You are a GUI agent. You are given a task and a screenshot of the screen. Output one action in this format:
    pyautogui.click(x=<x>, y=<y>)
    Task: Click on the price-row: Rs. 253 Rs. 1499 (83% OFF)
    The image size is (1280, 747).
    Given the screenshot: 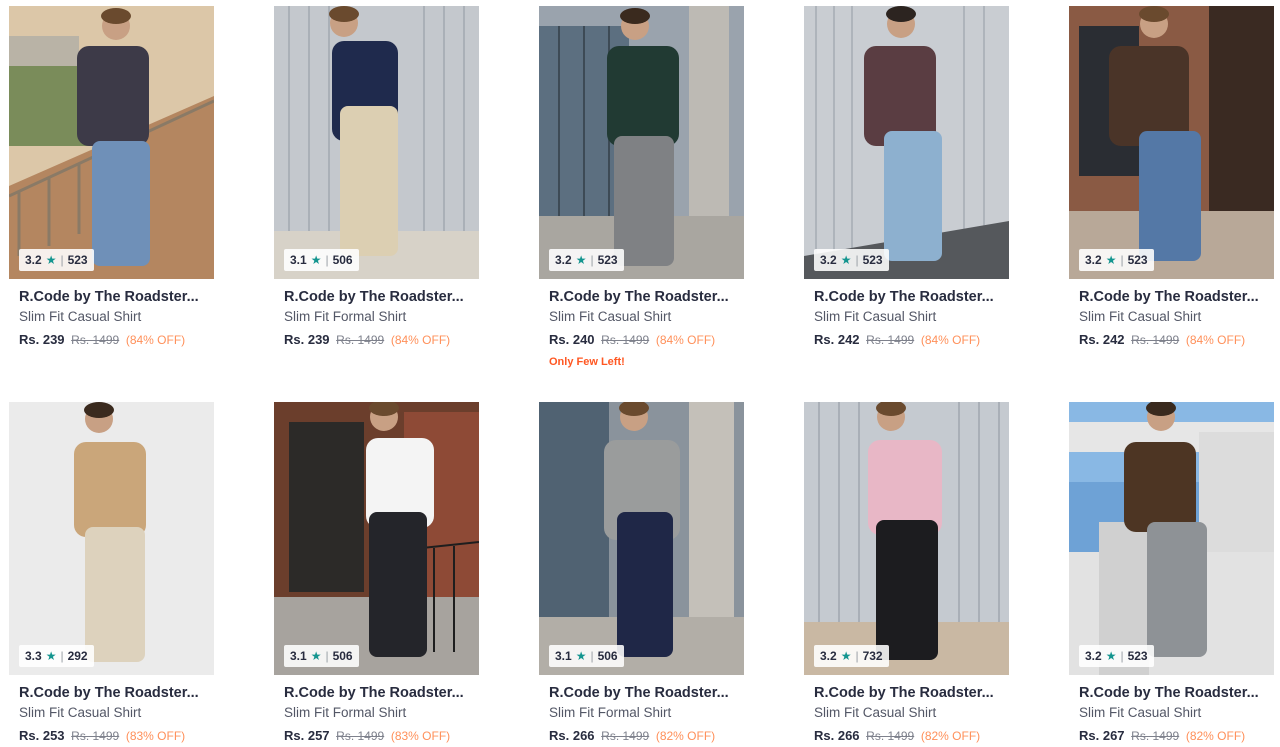 What is the action you would take?
    pyautogui.click(x=116, y=735)
    